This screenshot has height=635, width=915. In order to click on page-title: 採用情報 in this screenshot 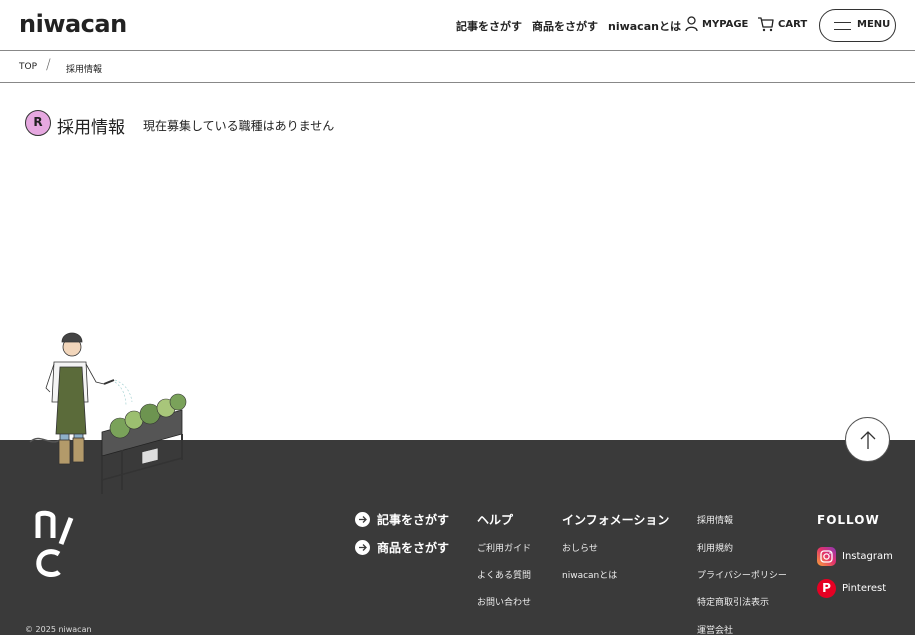, I will do `click(91, 128)`.